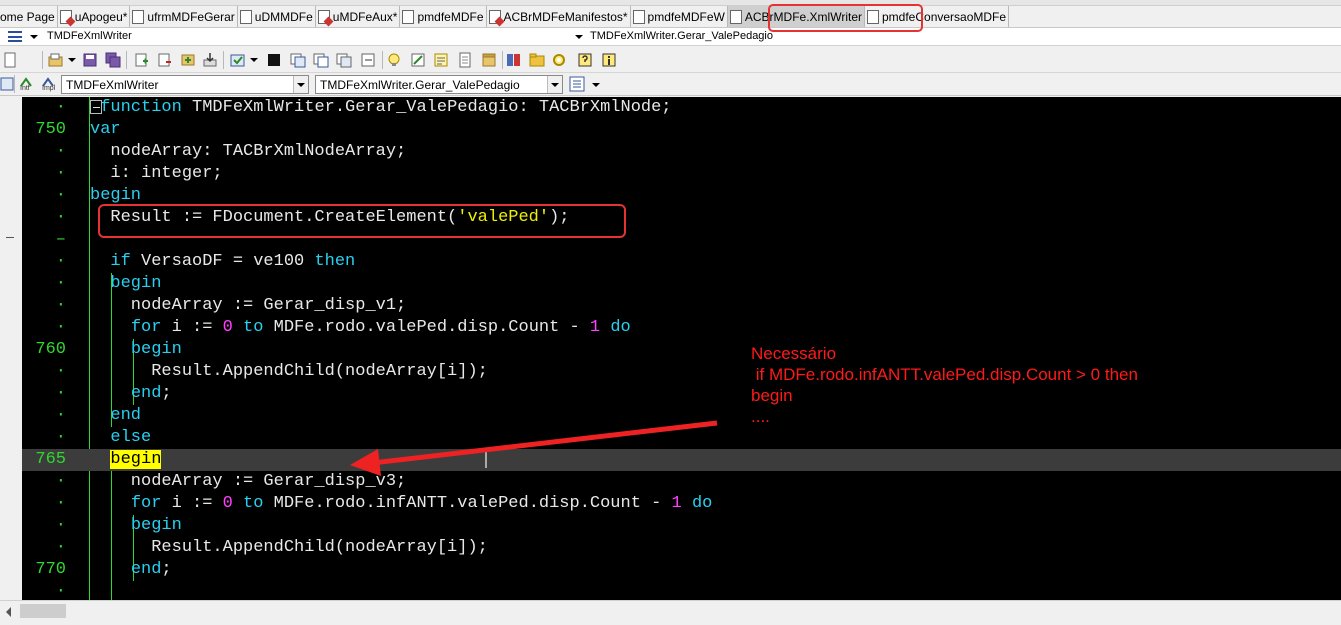 The width and height of the screenshot is (1341, 625). Describe the element at coordinates (210, 60) in the screenshot. I see `import-icon` at that location.